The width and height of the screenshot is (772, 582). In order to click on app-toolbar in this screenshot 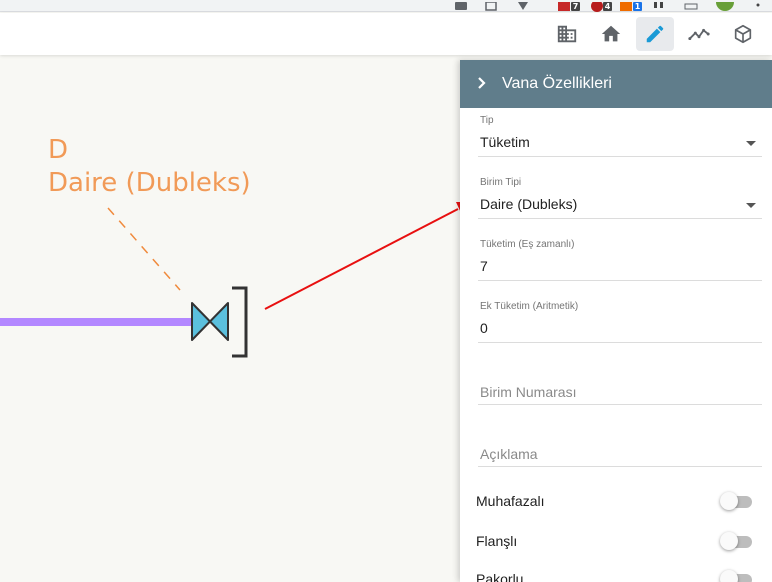, I will do `click(386, 34)`.